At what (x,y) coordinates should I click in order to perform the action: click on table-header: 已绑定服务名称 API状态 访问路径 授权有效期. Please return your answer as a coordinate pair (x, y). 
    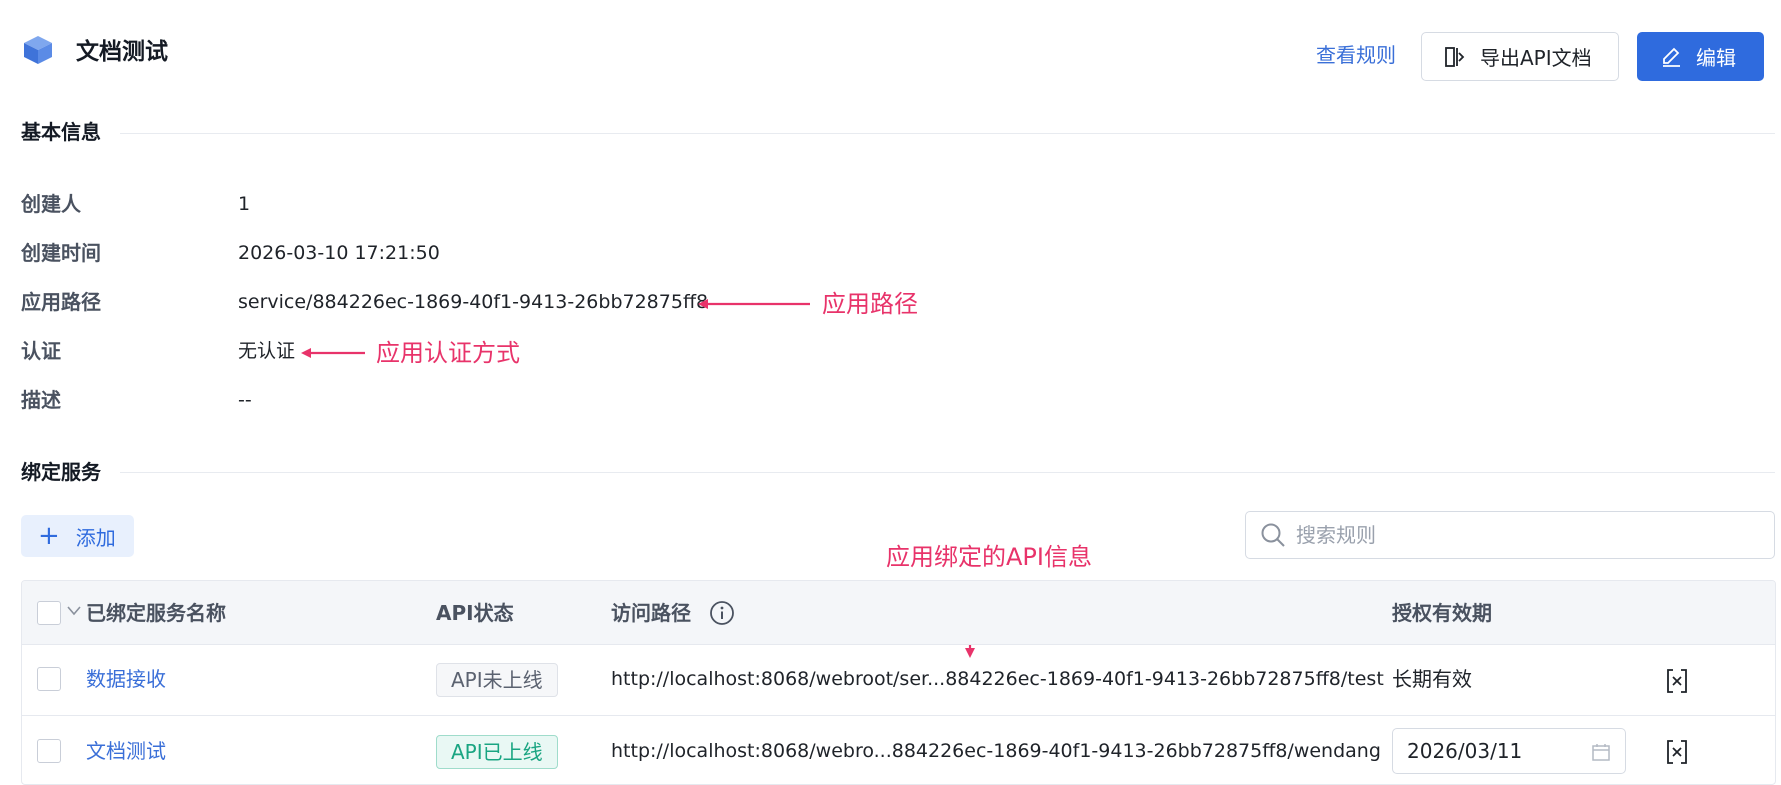
    Looking at the image, I should click on (898, 613).